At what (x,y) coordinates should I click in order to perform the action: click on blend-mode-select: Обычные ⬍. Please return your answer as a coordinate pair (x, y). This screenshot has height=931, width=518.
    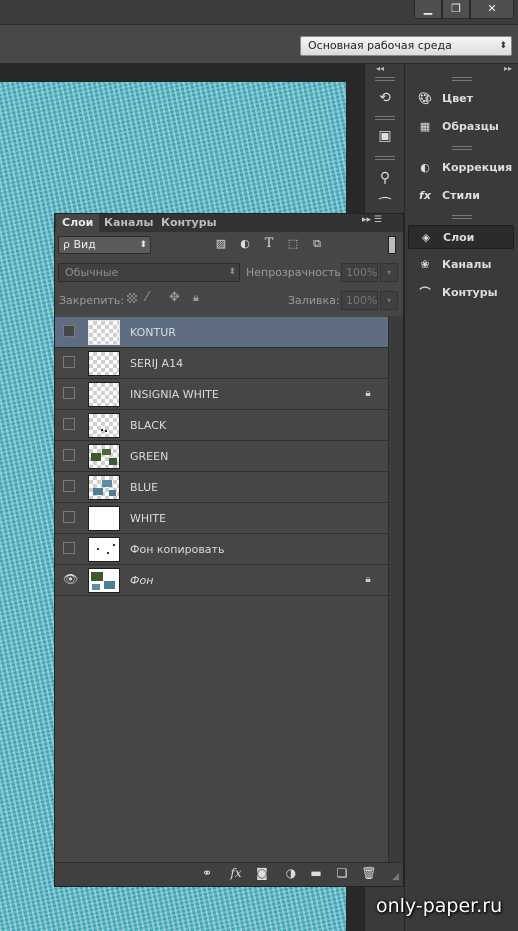
    Looking at the image, I should click on (149, 272).